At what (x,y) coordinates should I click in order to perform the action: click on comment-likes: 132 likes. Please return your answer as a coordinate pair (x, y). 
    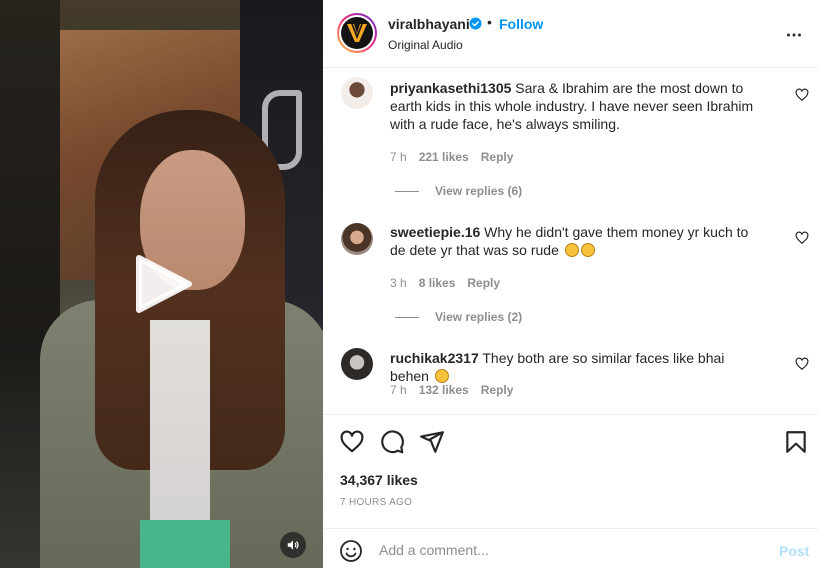
    Looking at the image, I should click on (444, 390).